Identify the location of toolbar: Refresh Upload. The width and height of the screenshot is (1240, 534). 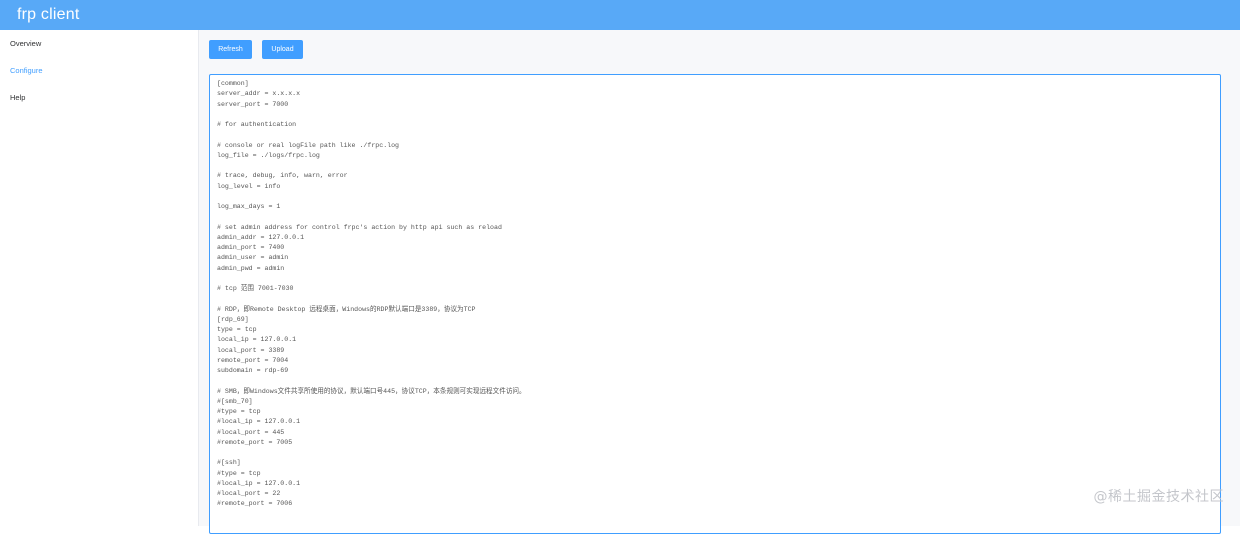
(256, 49).